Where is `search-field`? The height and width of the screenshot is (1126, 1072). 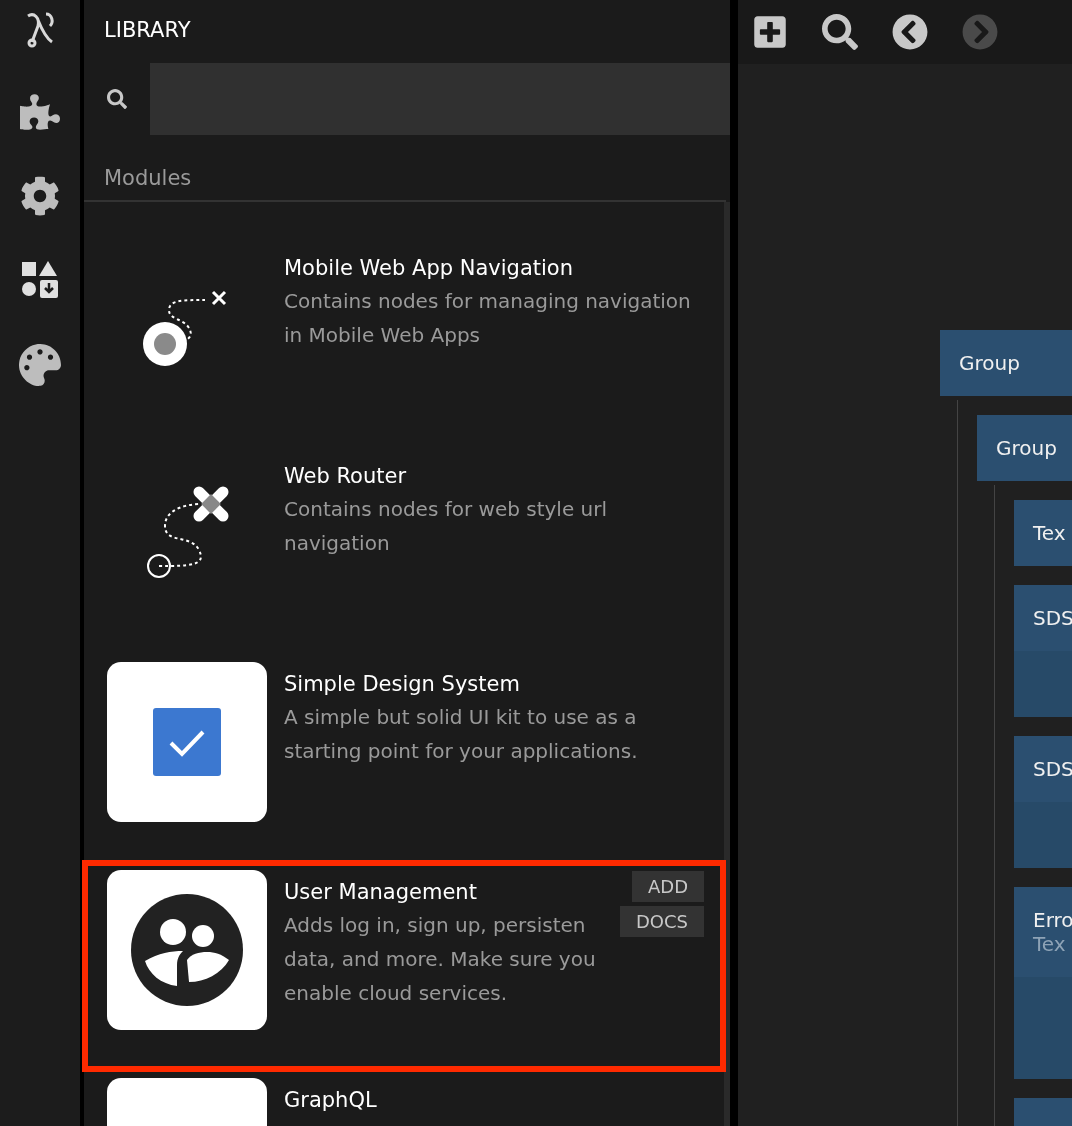
search-field is located at coordinates (440, 99).